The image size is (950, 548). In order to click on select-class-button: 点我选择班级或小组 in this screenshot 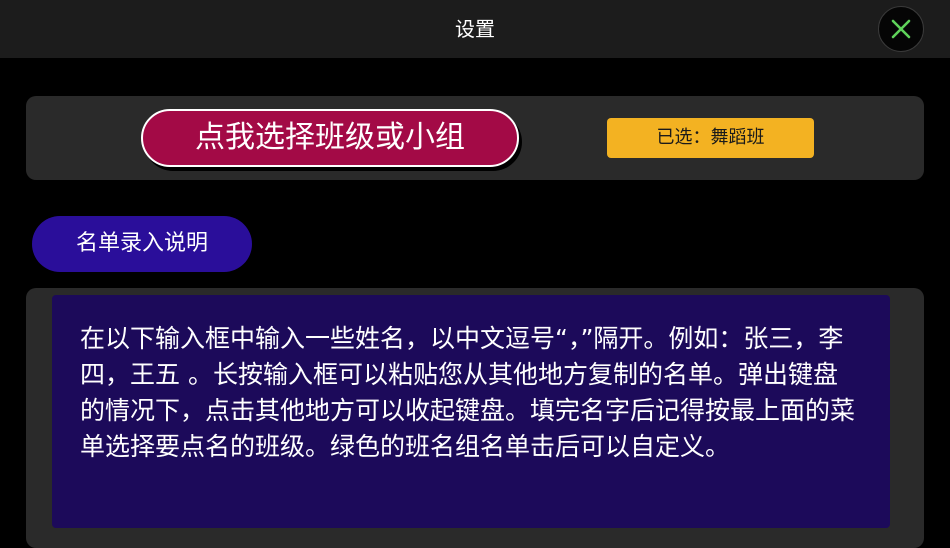, I will do `click(330, 138)`.